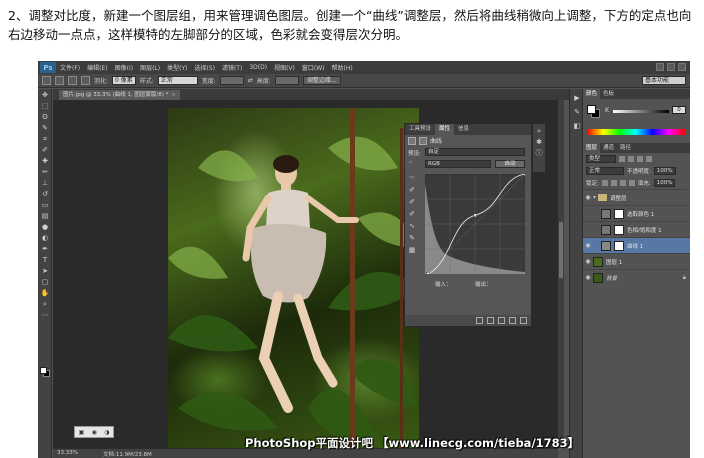 This screenshot has height=458, width=704. Describe the element at coordinates (97, 67) in the screenshot. I see `menu-edit: 编辑(E)` at that location.